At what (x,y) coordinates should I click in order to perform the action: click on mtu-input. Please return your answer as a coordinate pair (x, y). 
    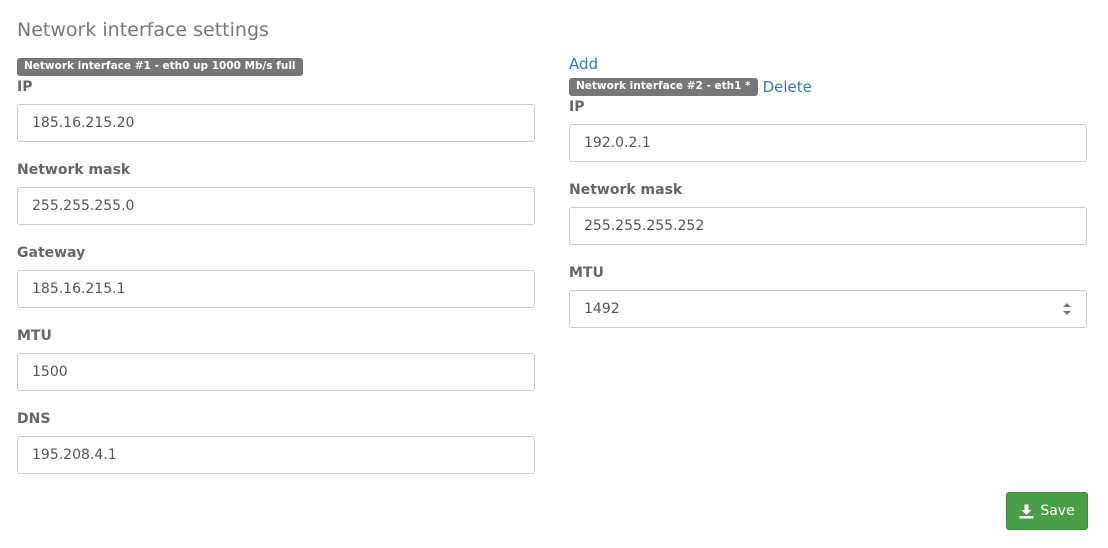
    Looking at the image, I should click on (276, 372).